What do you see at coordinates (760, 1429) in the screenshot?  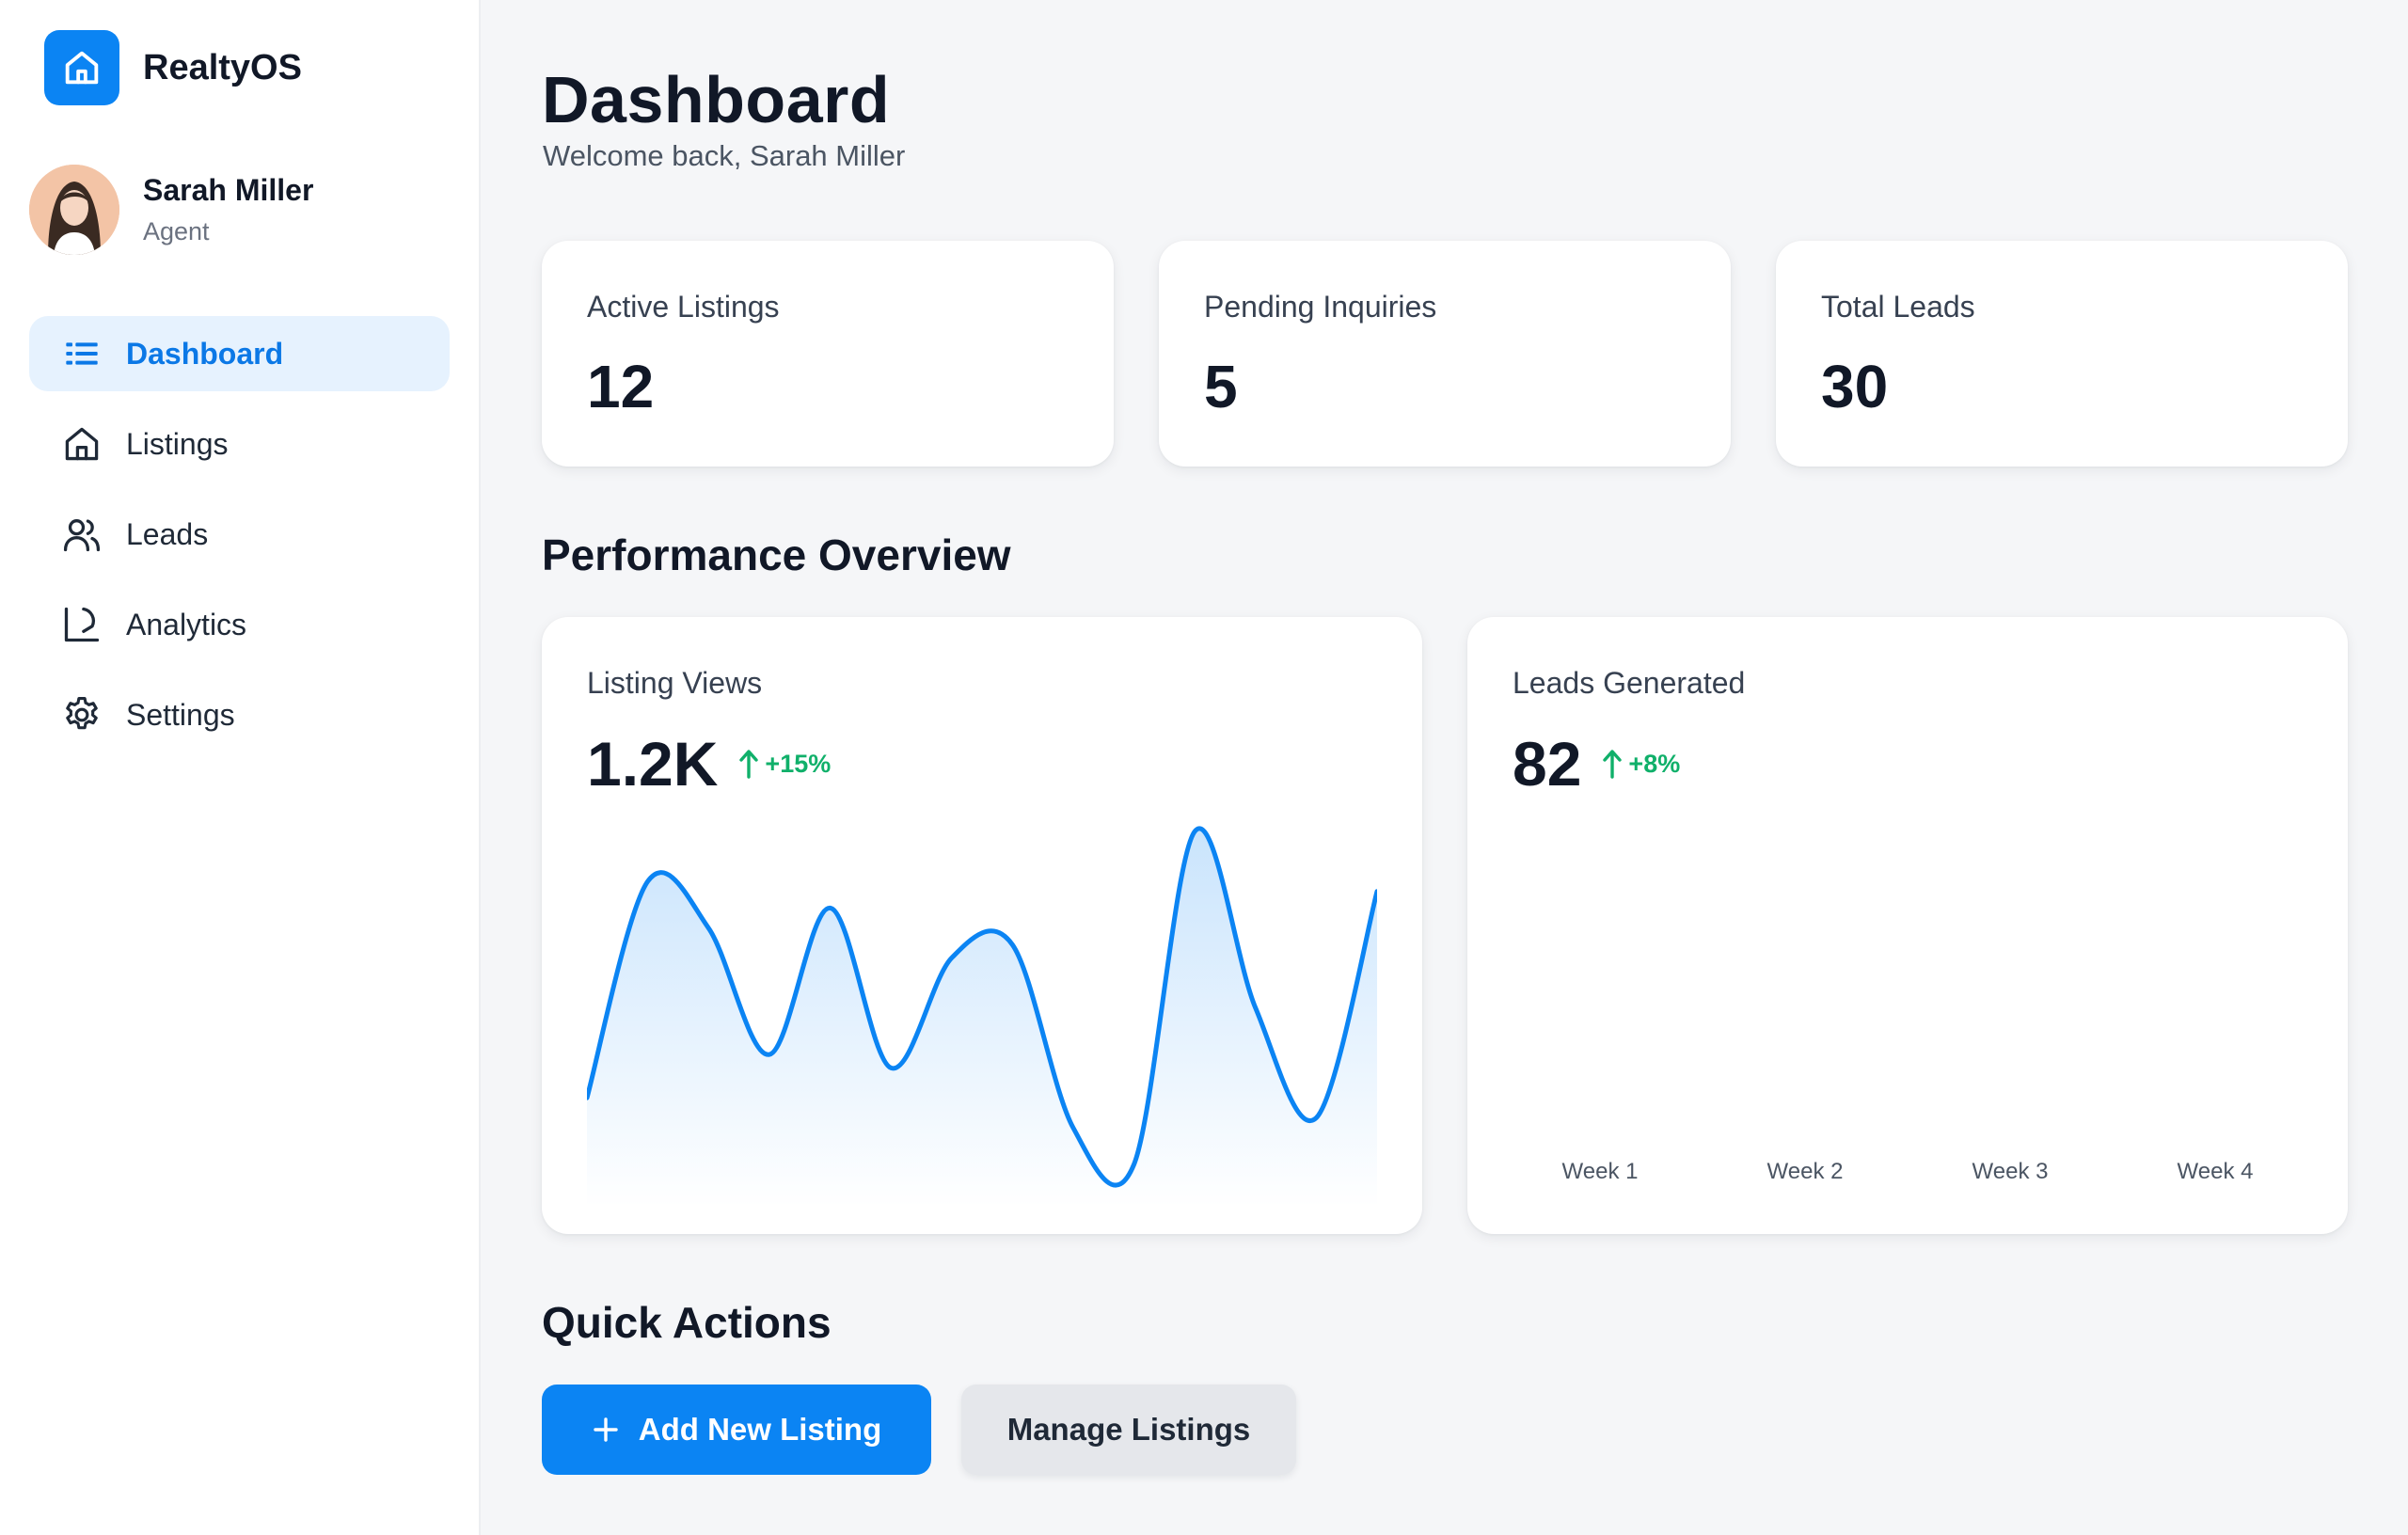 I see `button-label: Add New Listing` at bounding box center [760, 1429].